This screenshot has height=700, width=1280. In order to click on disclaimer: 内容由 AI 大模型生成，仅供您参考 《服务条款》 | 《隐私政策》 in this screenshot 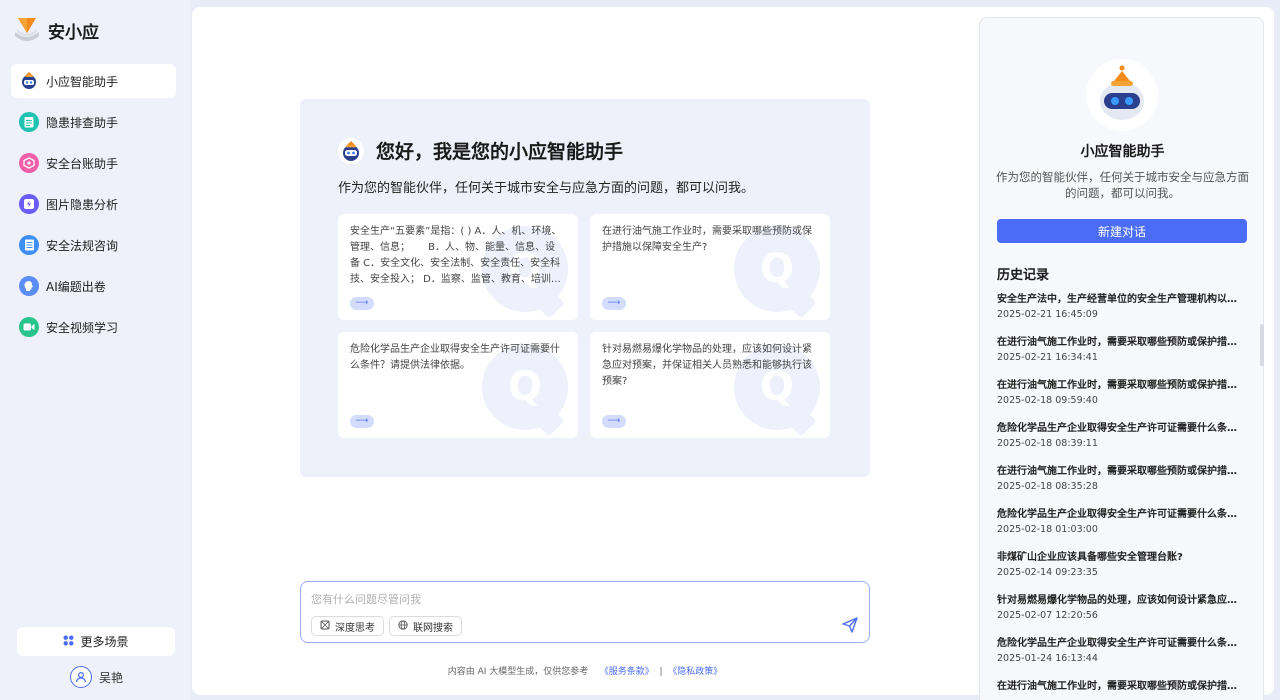, I will do `click(585, 670)`.